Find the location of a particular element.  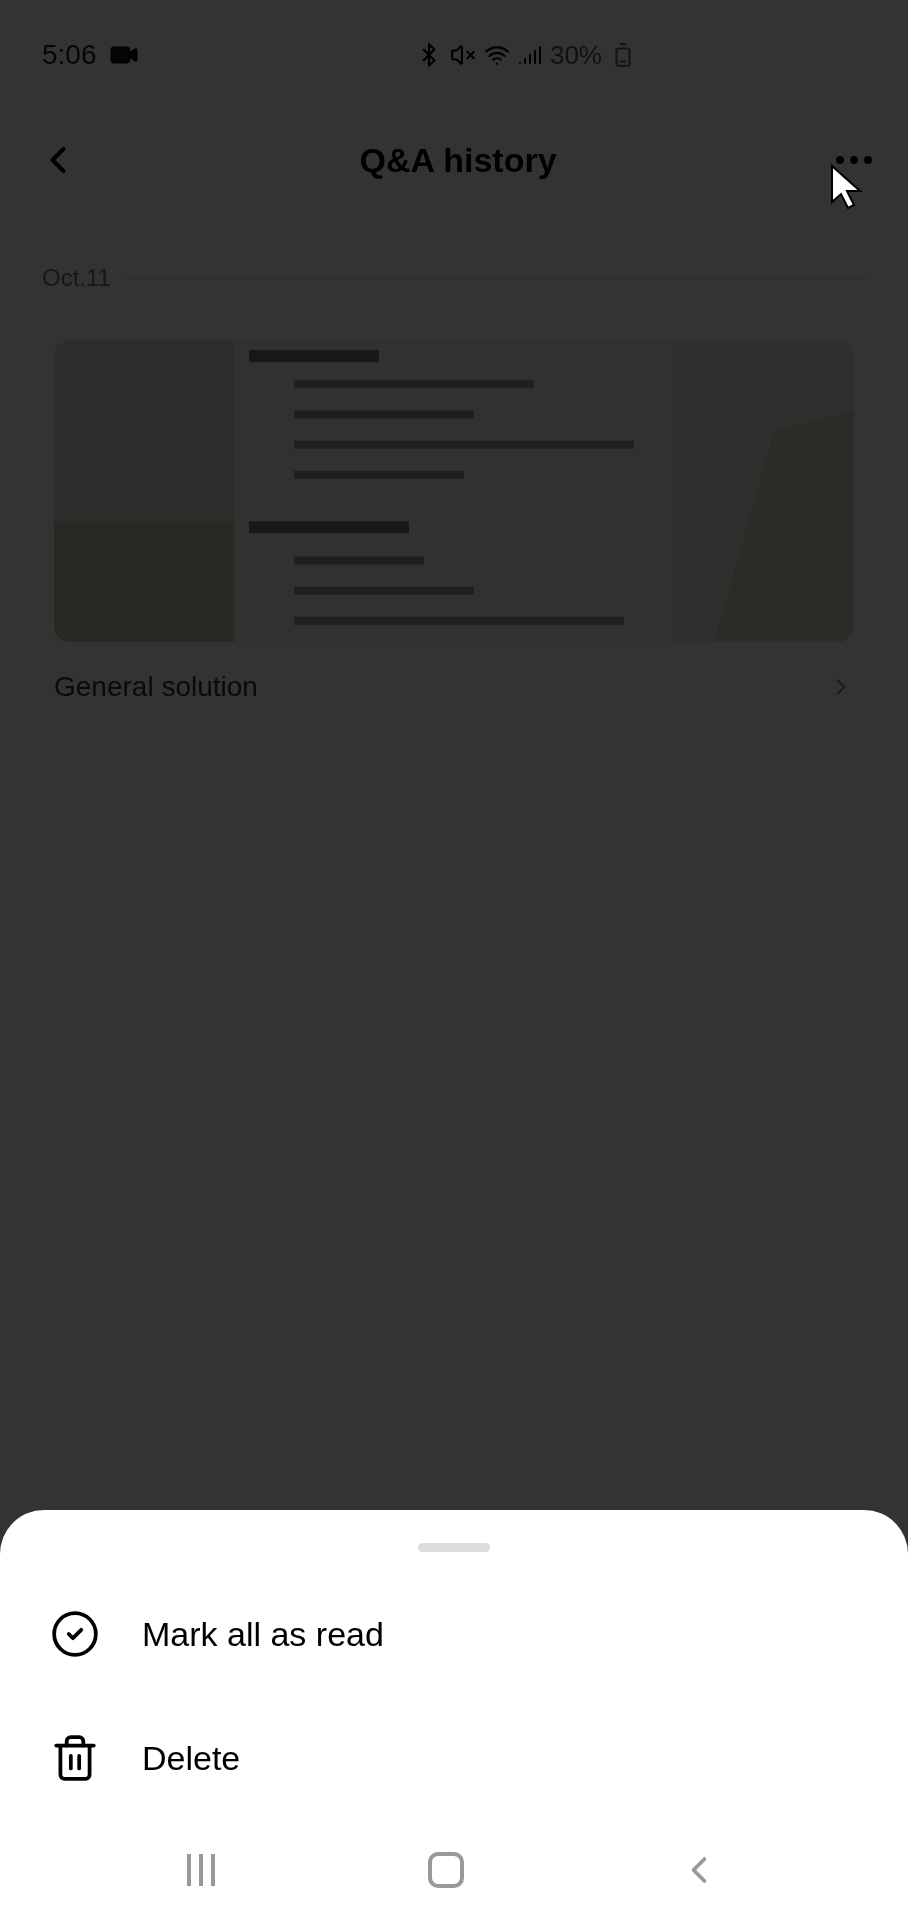

menu-item: Delete is located at coordinates (454, 1758).